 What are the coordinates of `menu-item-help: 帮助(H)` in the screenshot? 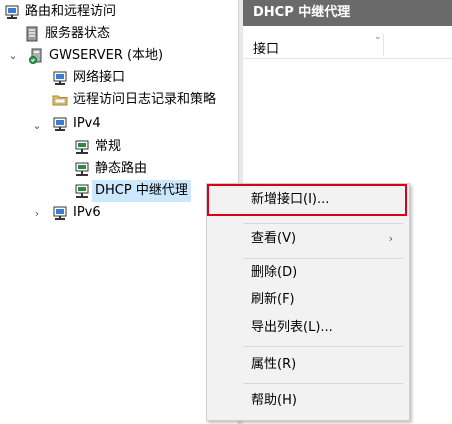 It's located at (308, 401).